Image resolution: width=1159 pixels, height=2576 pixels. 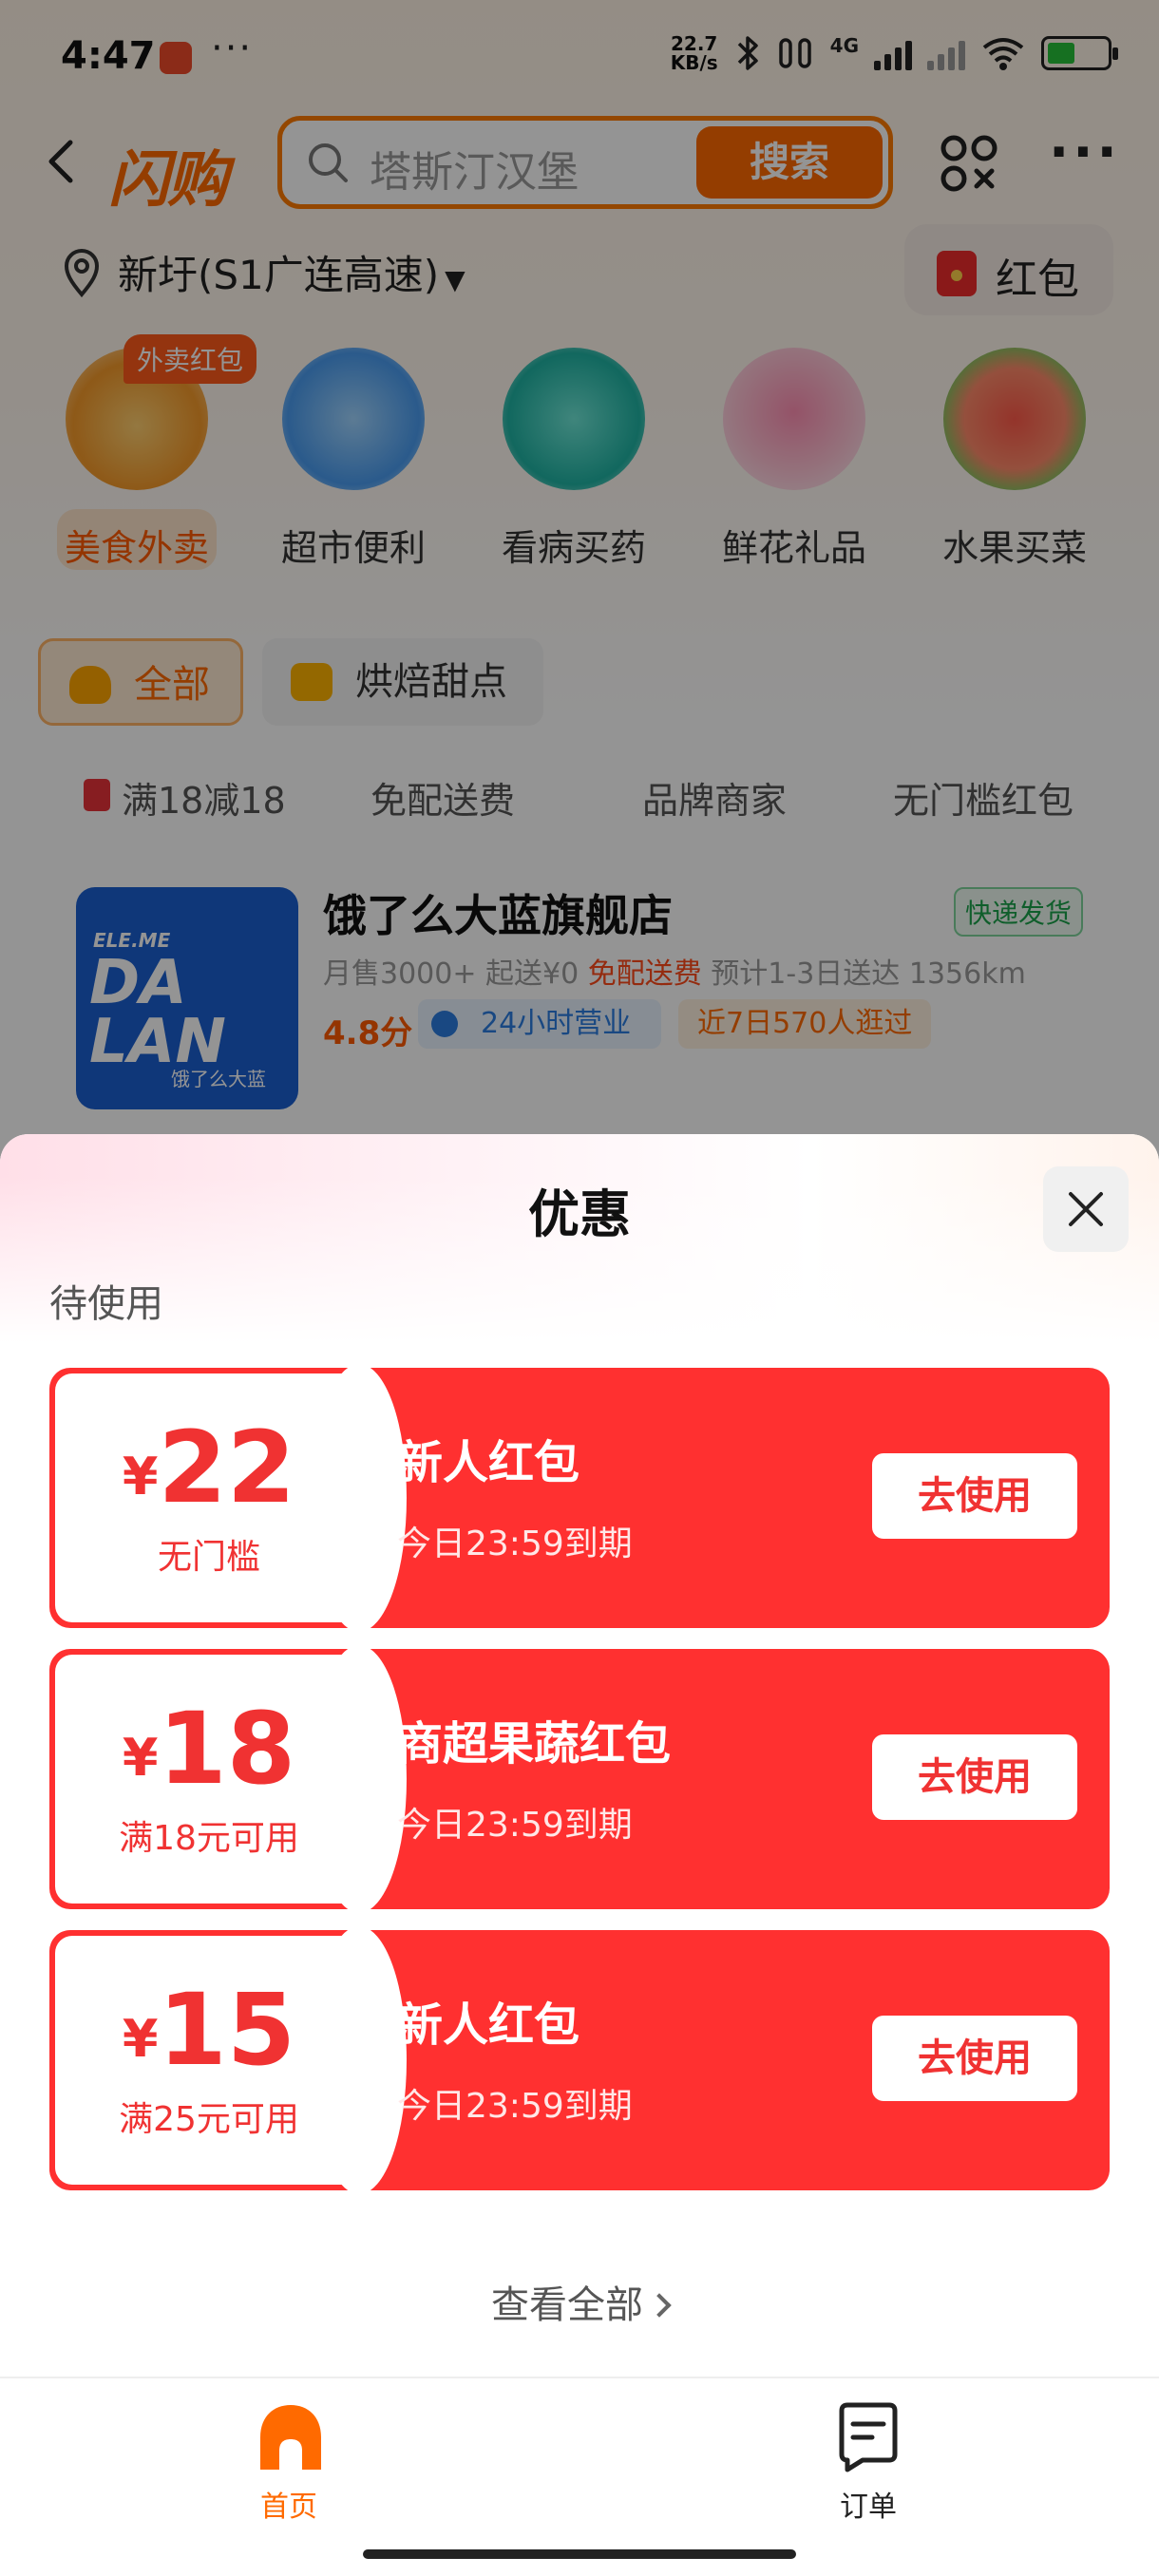 What do you see at coordinates (106, 1304) in the screenshot?
I see `section-label: 待使用` at bounding box center [106, 1304].